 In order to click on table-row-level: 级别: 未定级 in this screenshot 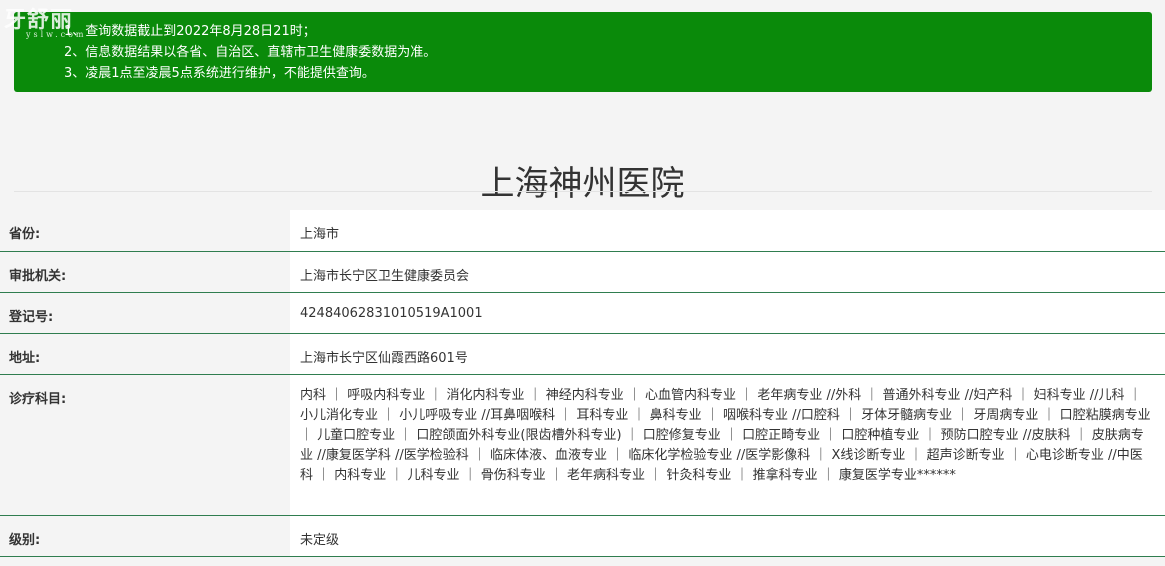, I will do `click(582, 536)`.